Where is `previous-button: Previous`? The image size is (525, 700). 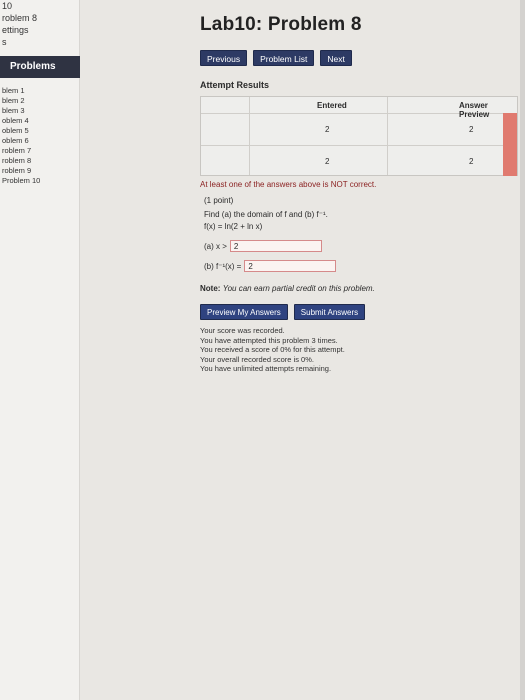
previous-button: Previous is located at coordinates (224, 58).